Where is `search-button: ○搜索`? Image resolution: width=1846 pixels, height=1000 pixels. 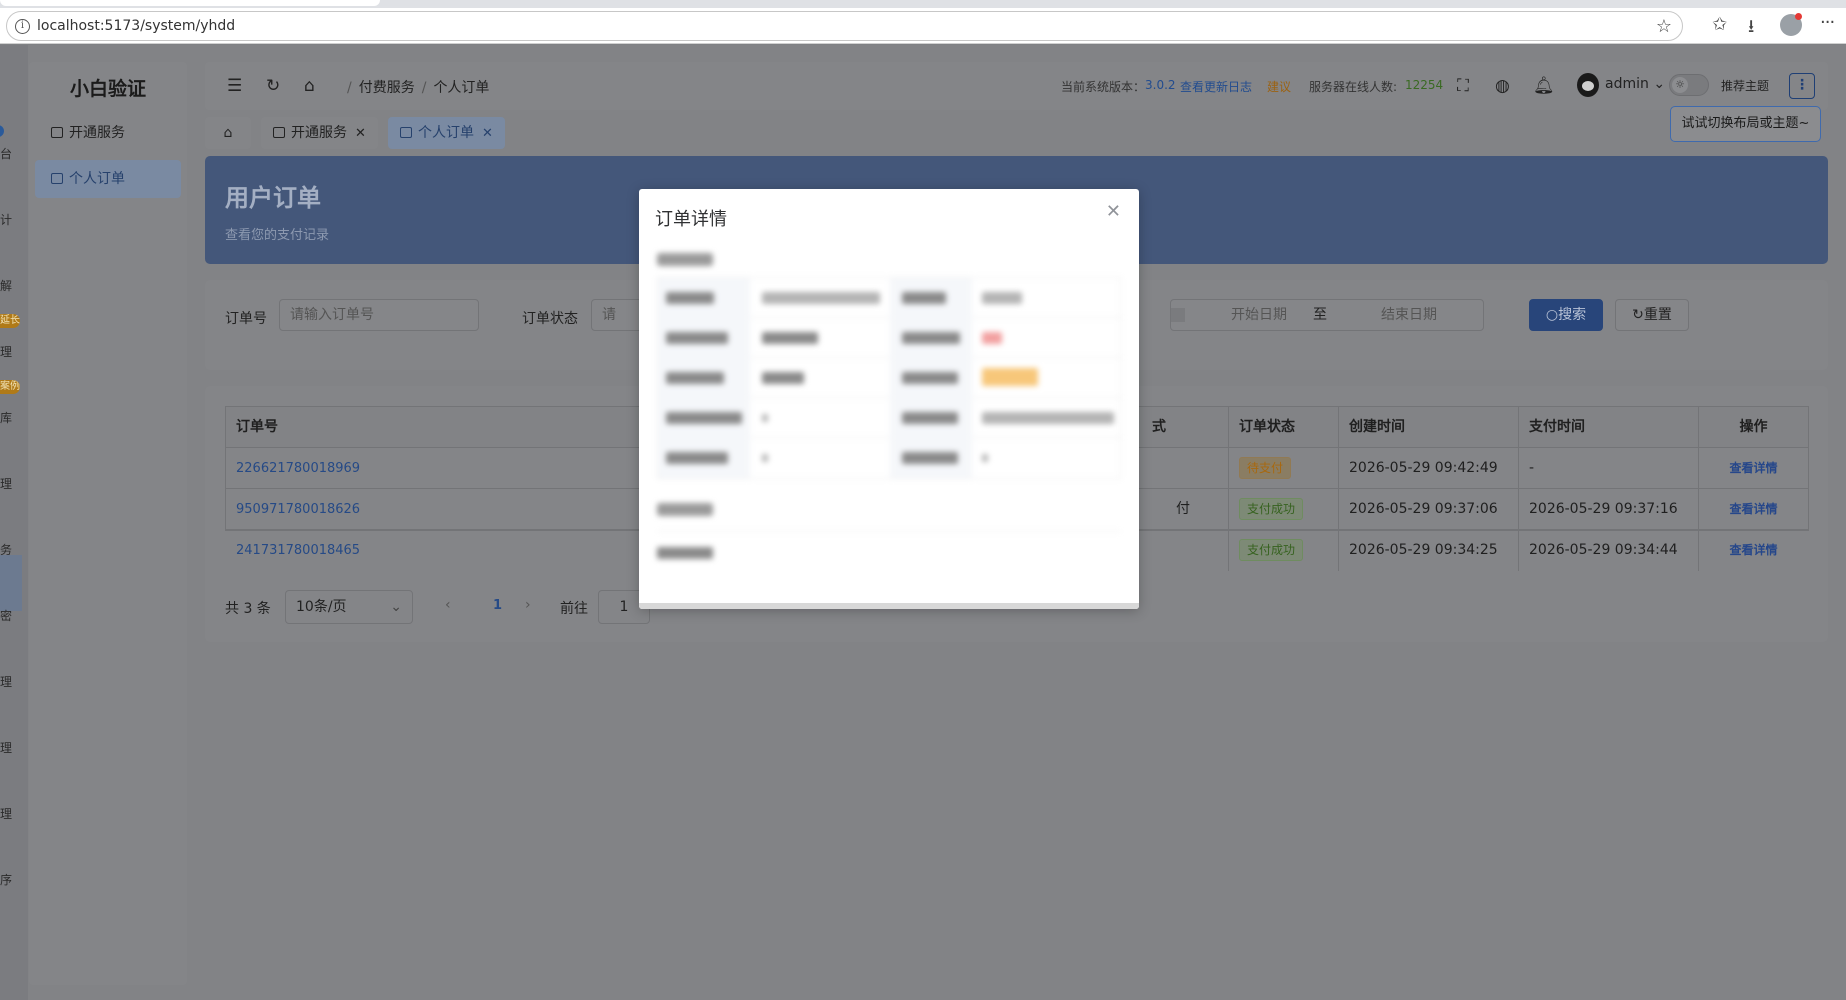 search-button: ○搜索 is located at coordinates (1566, 315).